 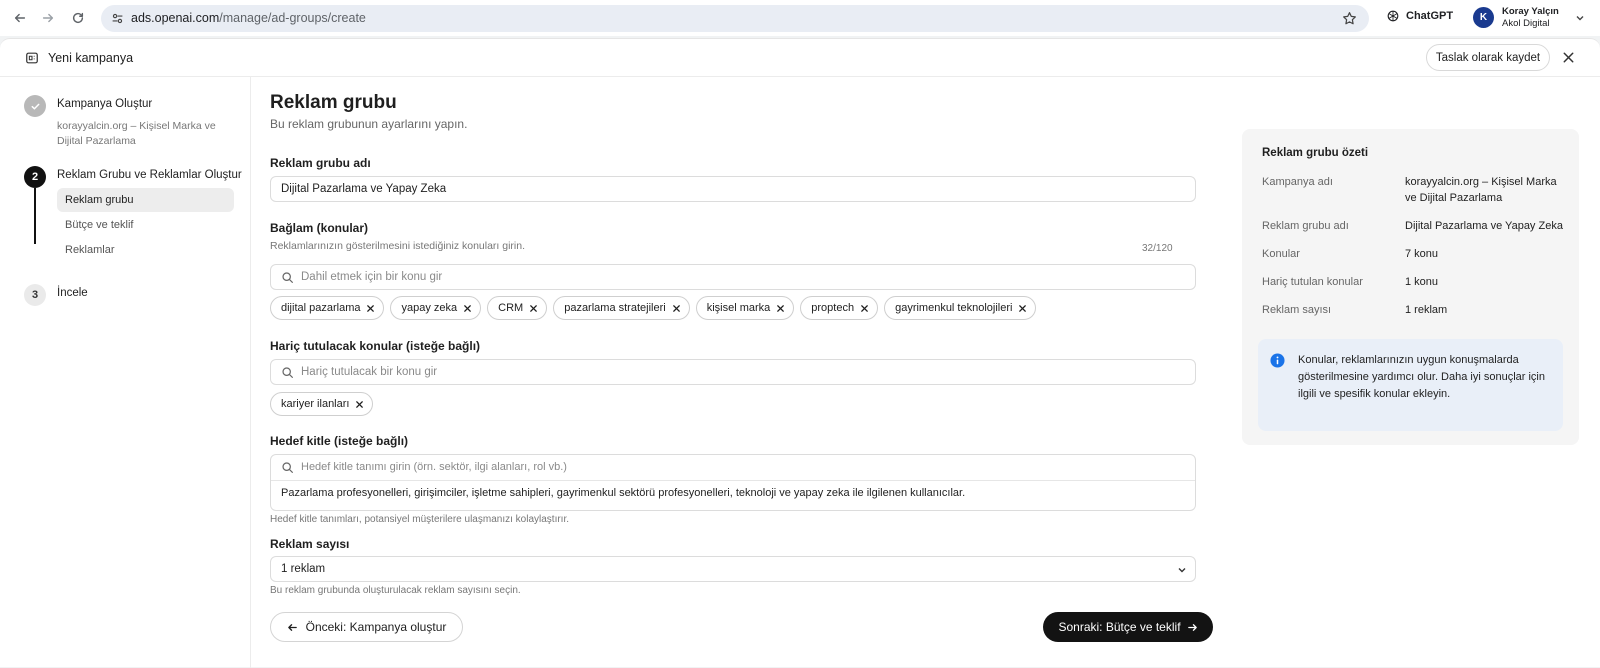 What do you see at coordinates (292, 627) in the screenshot?
I see `arrow-left-icon` at bounding box center [292, 627].